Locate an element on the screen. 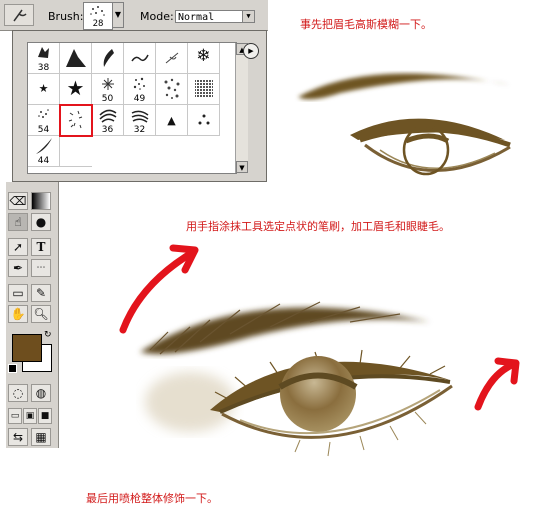 The height and width of the screenshot is (530, 550). foreground-color-swatch is located at coordinates (27, 348).